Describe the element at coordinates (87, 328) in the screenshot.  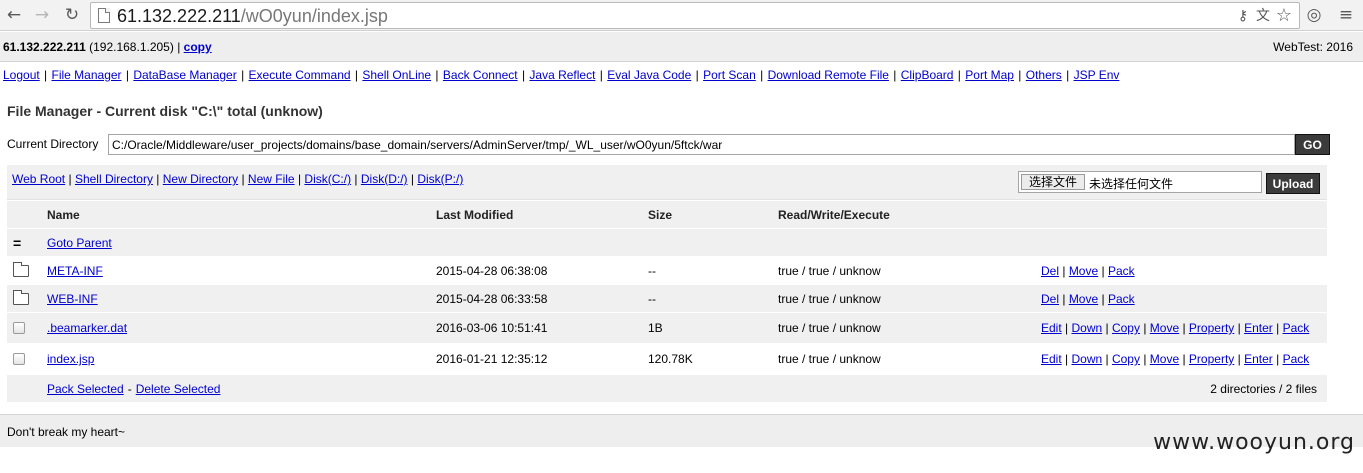
I see `file-name-link: .beamarker.dat` at that location.